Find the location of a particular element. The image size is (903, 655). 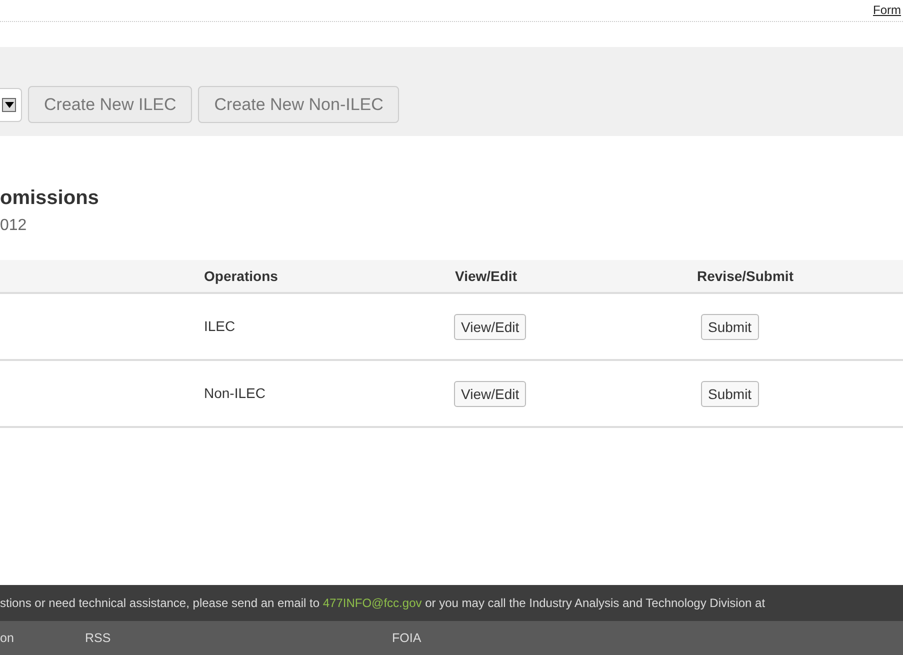

caret-icon is located at coordinates (9, 105).